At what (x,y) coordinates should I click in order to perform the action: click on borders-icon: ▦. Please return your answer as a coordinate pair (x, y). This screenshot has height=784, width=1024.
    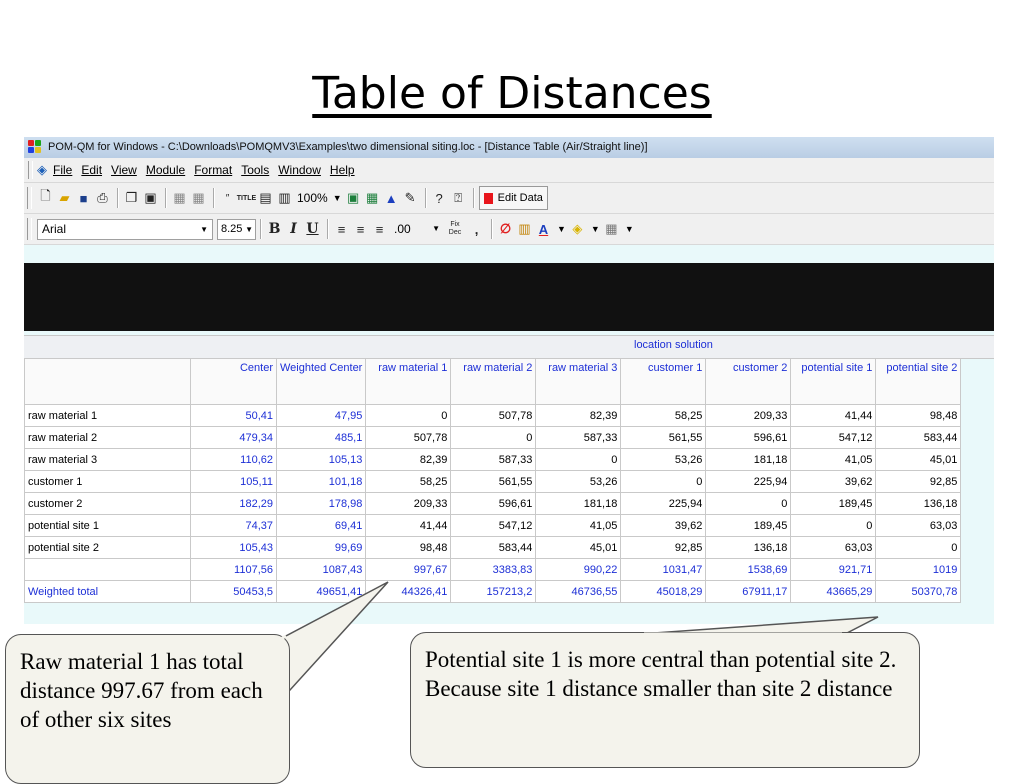
    Looking at the image, I should click on (611, 229).